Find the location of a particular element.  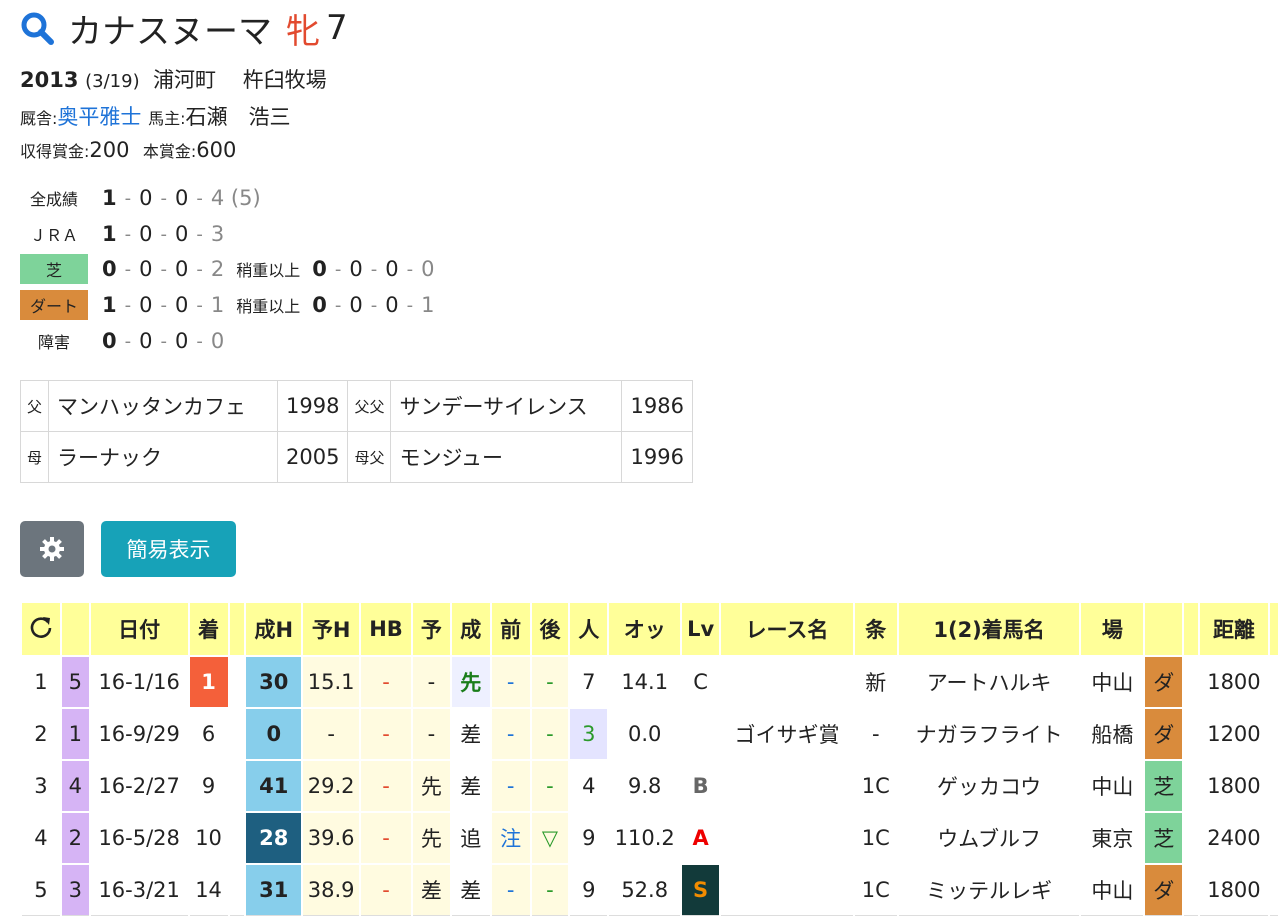

heavy-wins: 0 is located at coordinates (319, 305).